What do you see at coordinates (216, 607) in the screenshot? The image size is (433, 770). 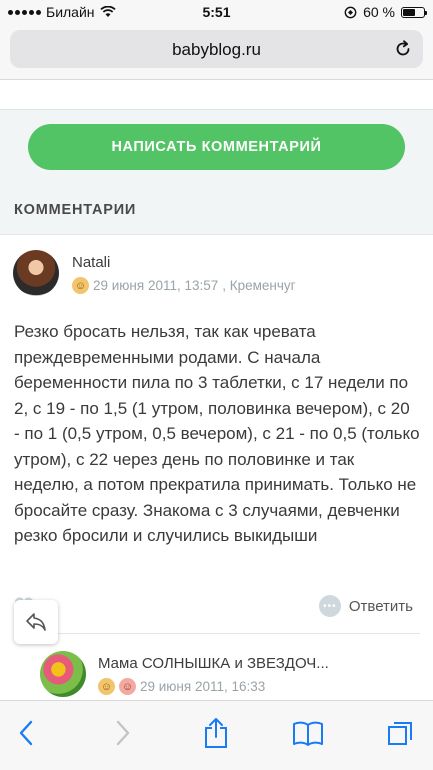 I see `comment-actions: ••• Ответить` at bounding box center [216, 607].